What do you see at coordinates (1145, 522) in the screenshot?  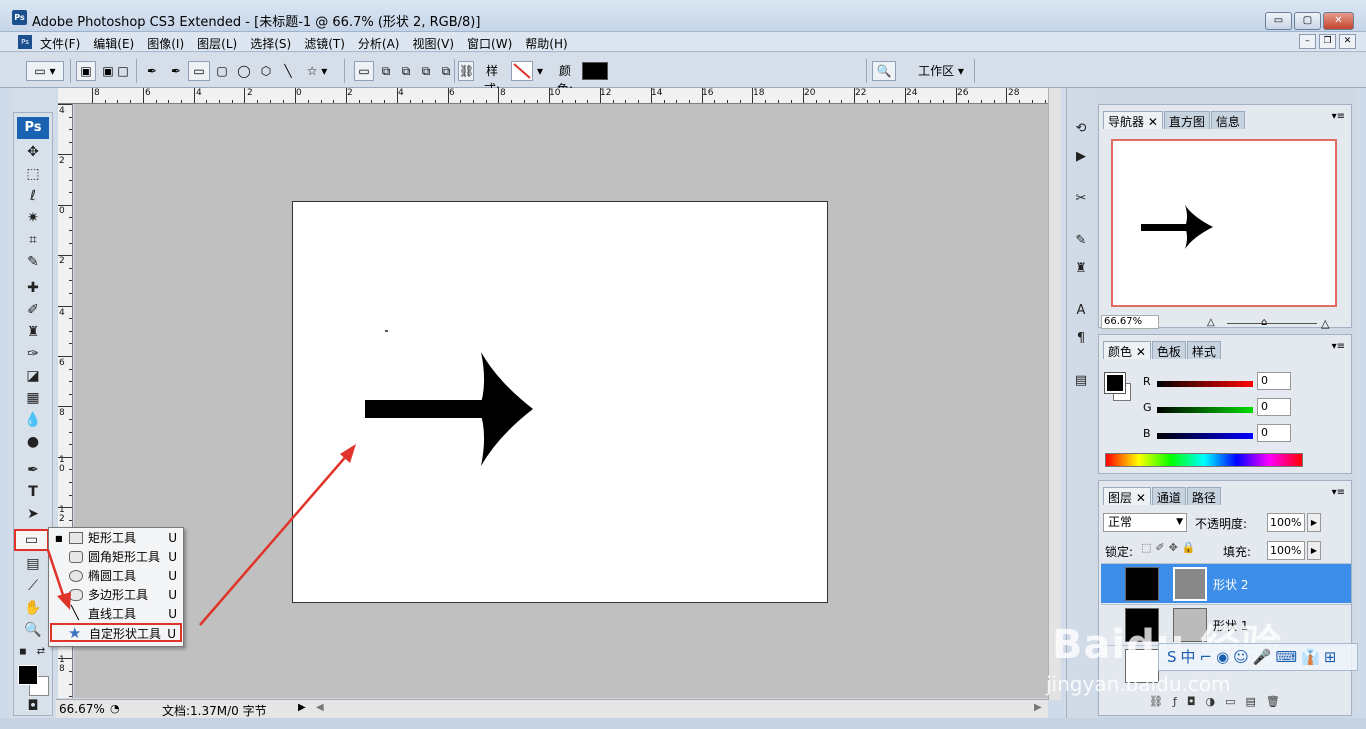 I see `blend-mode-select: 正常 ▼` at bounding box center [1145, 522].